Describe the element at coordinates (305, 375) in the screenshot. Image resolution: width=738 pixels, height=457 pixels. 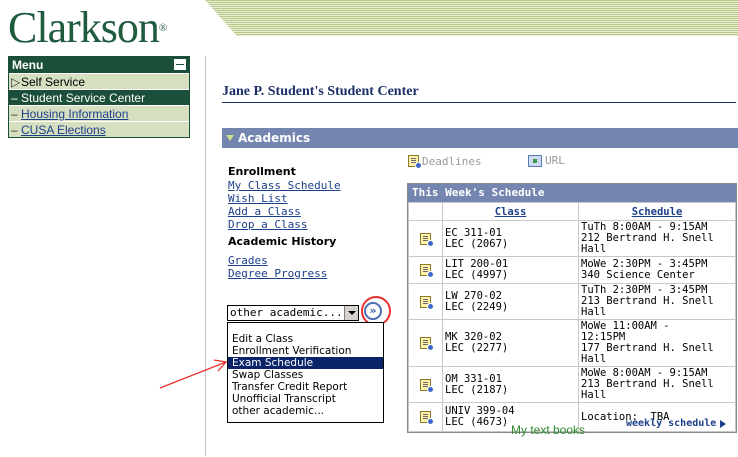
I see `option-swap-classes: Swap Classes` at that location.